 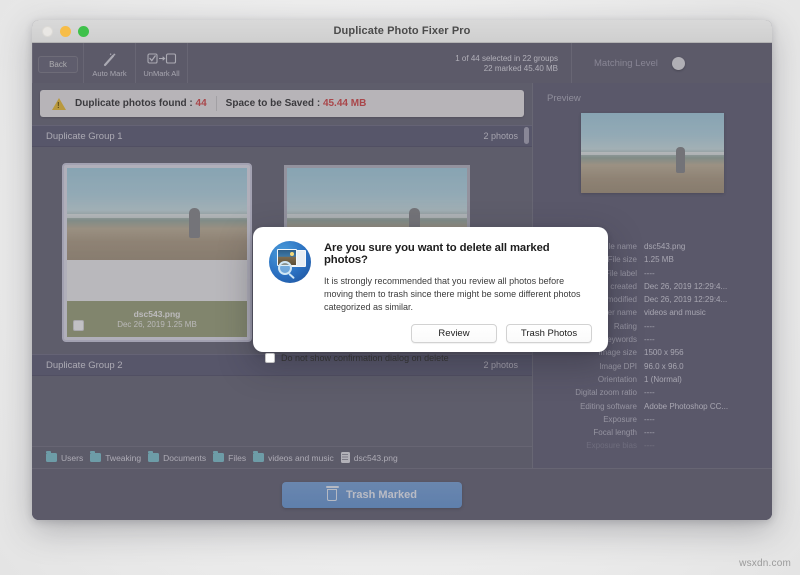 What do you see at coordinates (78, 325) in the screenshot?
I see `photo-mark-checkbox` at bounding box center [78, 325].